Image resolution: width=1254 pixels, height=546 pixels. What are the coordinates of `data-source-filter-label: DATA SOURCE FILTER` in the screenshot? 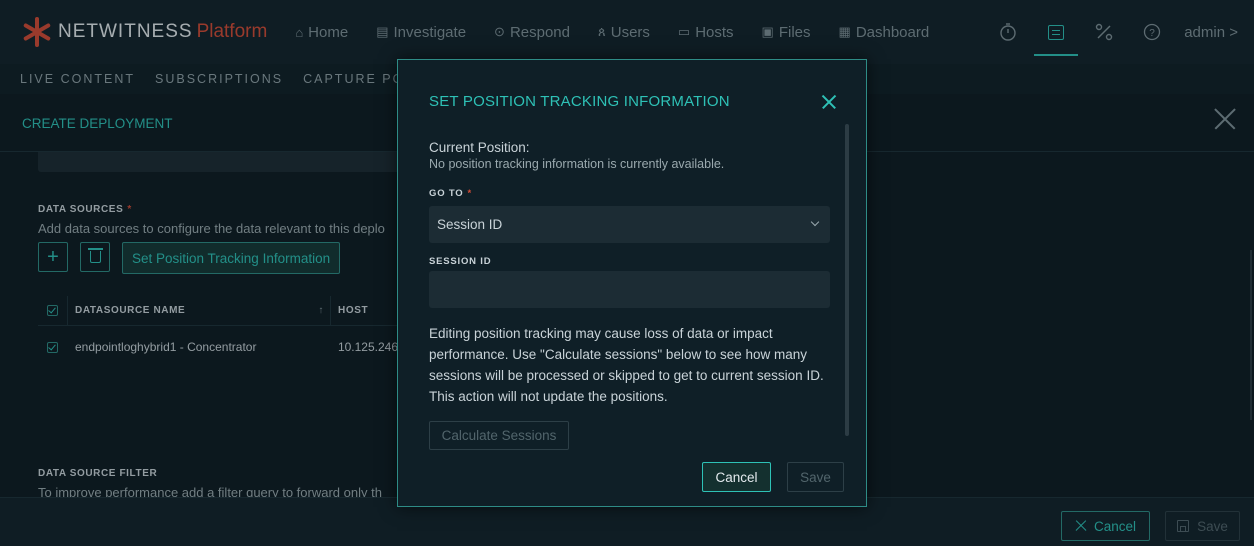 It's located at (98, 473).